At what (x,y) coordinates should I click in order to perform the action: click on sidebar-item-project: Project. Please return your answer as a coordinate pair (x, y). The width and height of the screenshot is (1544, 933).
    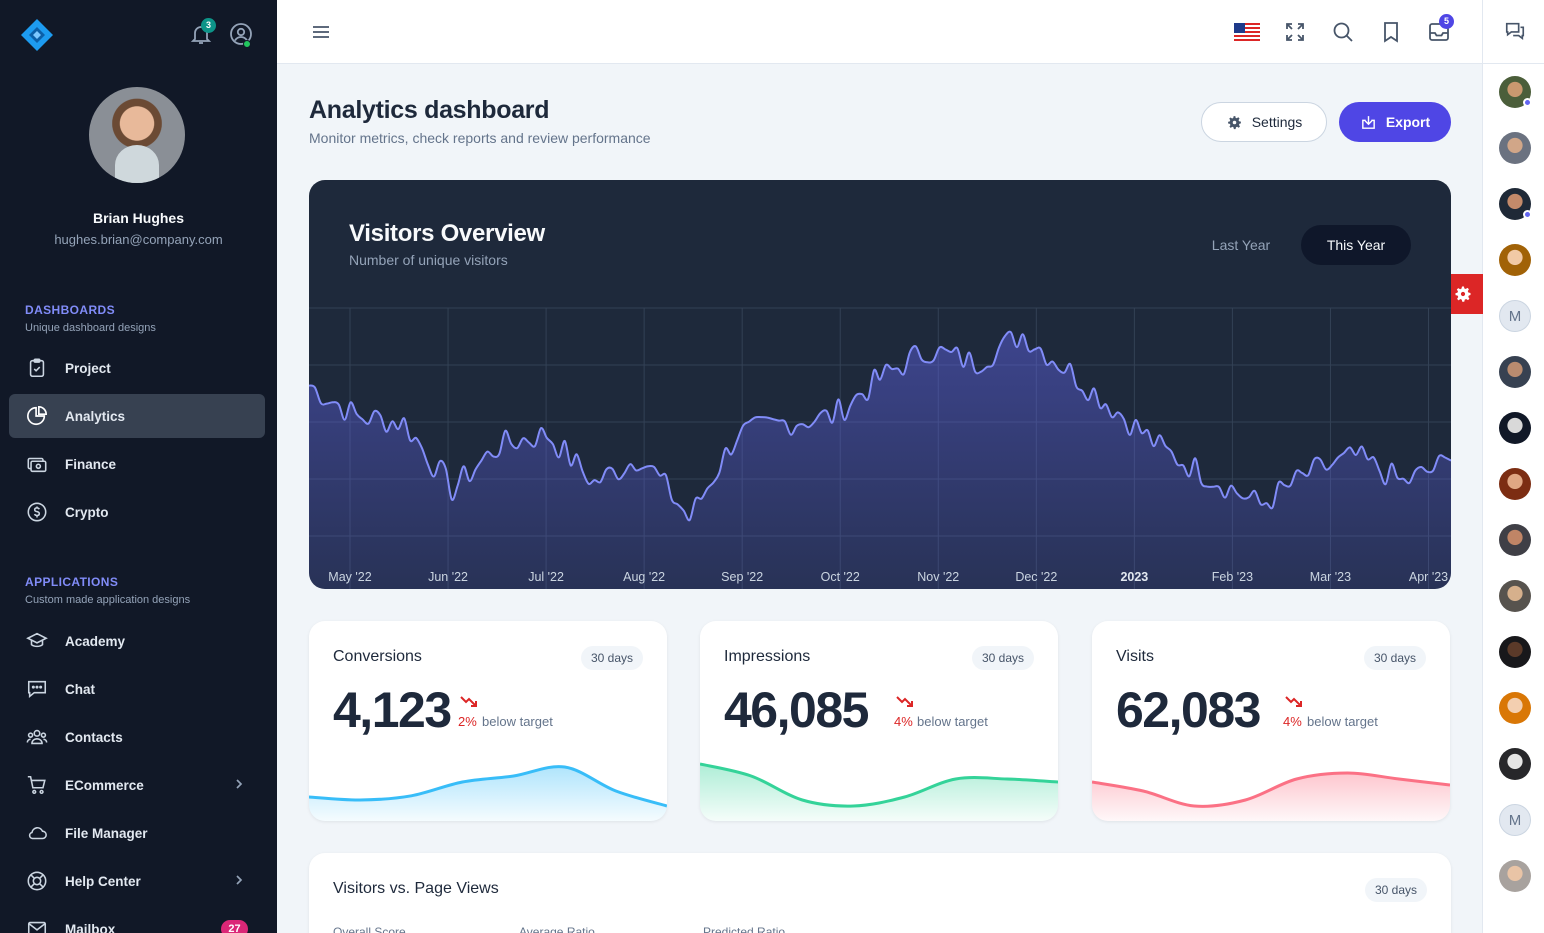
    Looking at the image, I should click on (137, 368).